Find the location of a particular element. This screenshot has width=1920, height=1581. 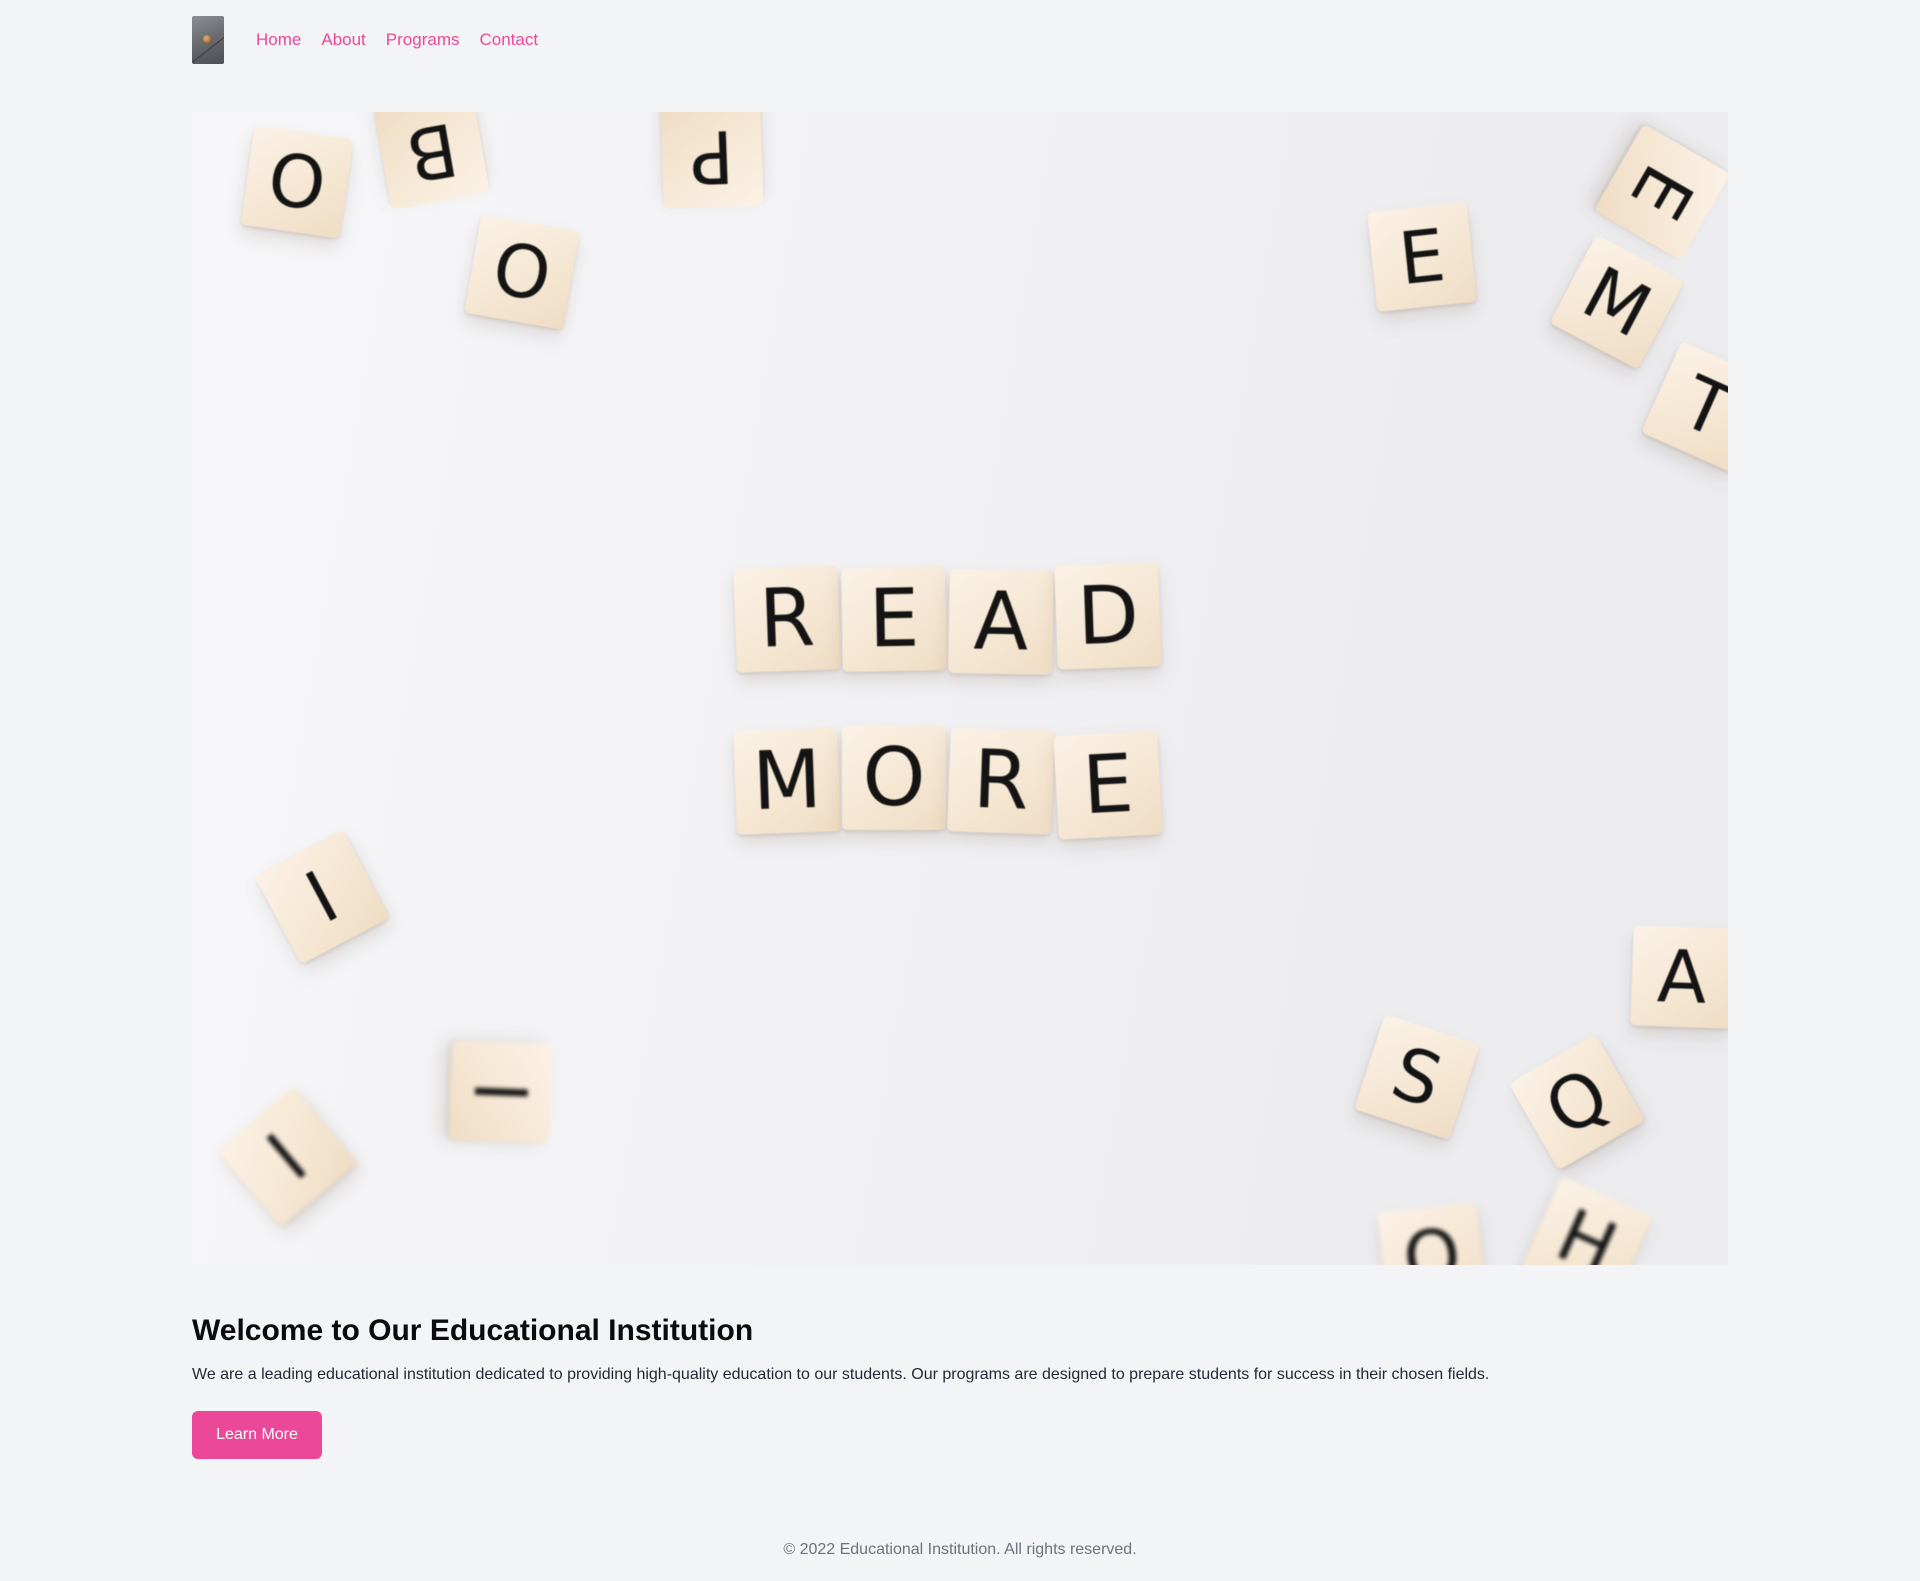

nav-link-home: Home is located at coordinates (278, 40).